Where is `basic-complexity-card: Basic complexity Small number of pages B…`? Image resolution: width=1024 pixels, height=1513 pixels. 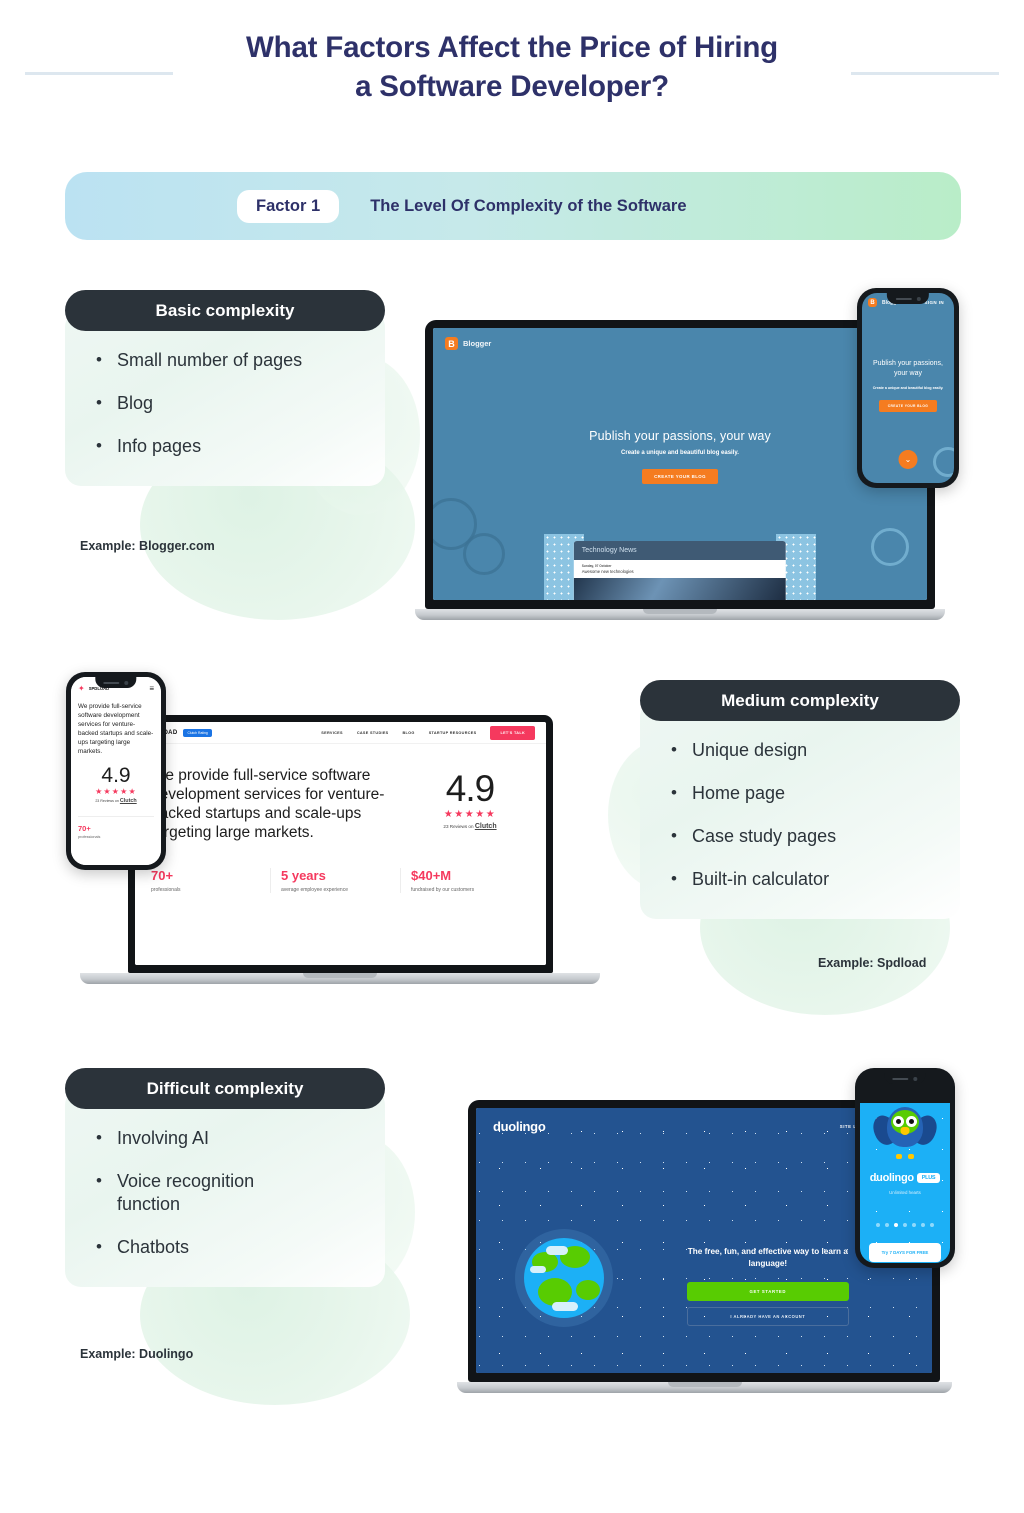 basic-complexity-card: Basic complexity Small number of pages B… is located at coordinates (225, 388).